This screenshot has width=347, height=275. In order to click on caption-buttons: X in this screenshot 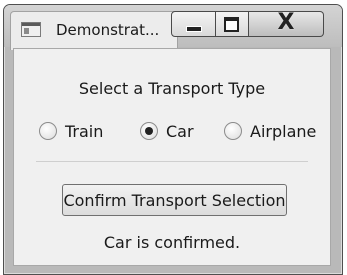, I will do `click(247, 24)`.